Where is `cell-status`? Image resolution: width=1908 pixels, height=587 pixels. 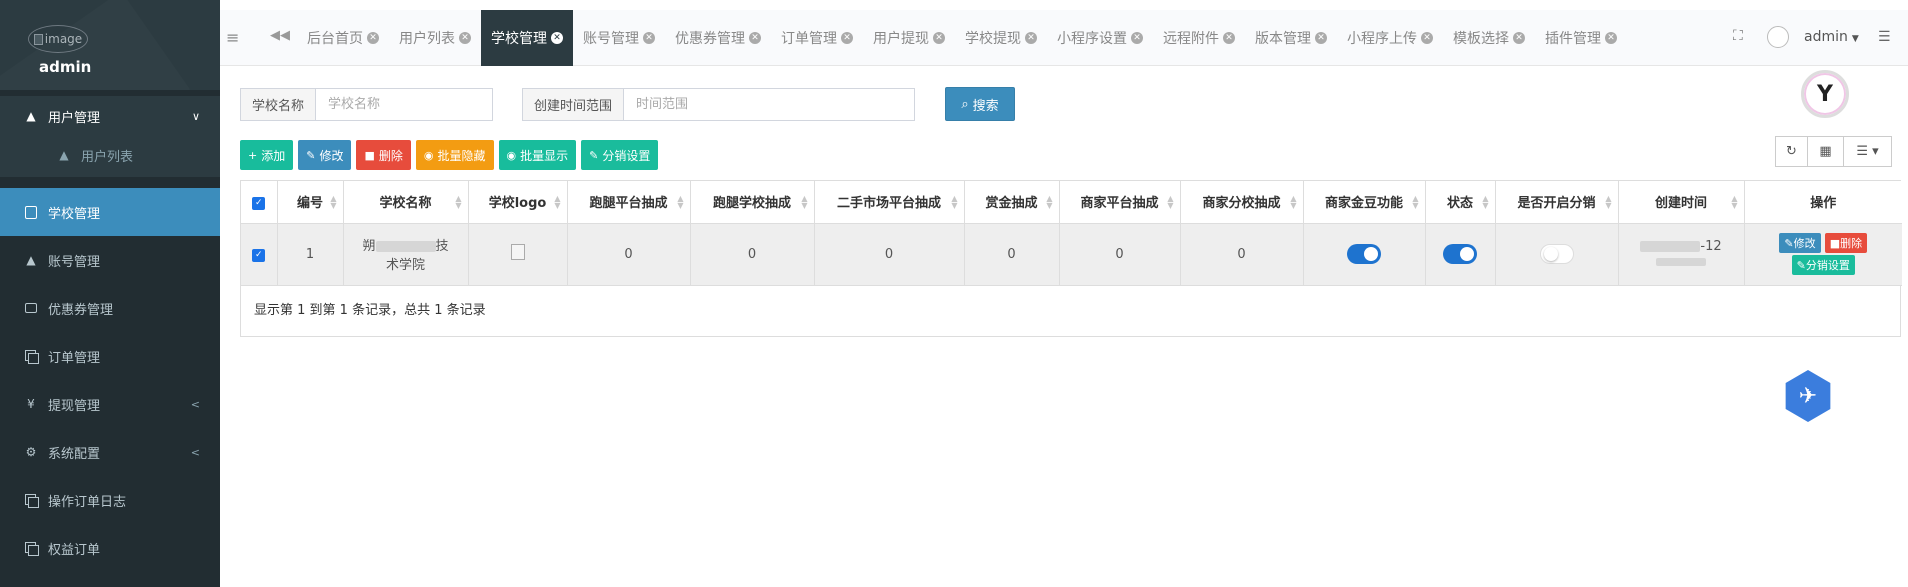
cell-status is located at coordinates (1460, 254).